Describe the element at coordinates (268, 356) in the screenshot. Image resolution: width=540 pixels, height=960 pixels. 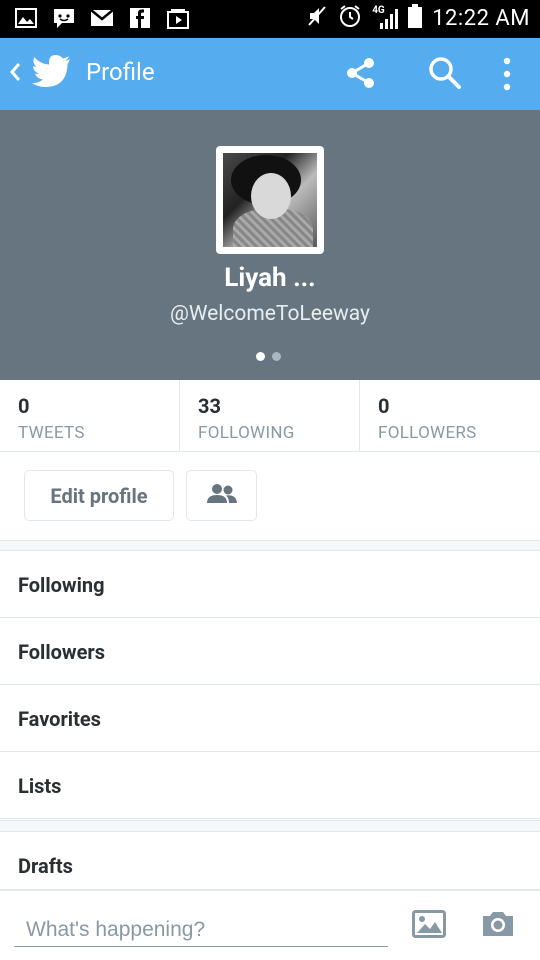
I see `page-indicator` at that location.